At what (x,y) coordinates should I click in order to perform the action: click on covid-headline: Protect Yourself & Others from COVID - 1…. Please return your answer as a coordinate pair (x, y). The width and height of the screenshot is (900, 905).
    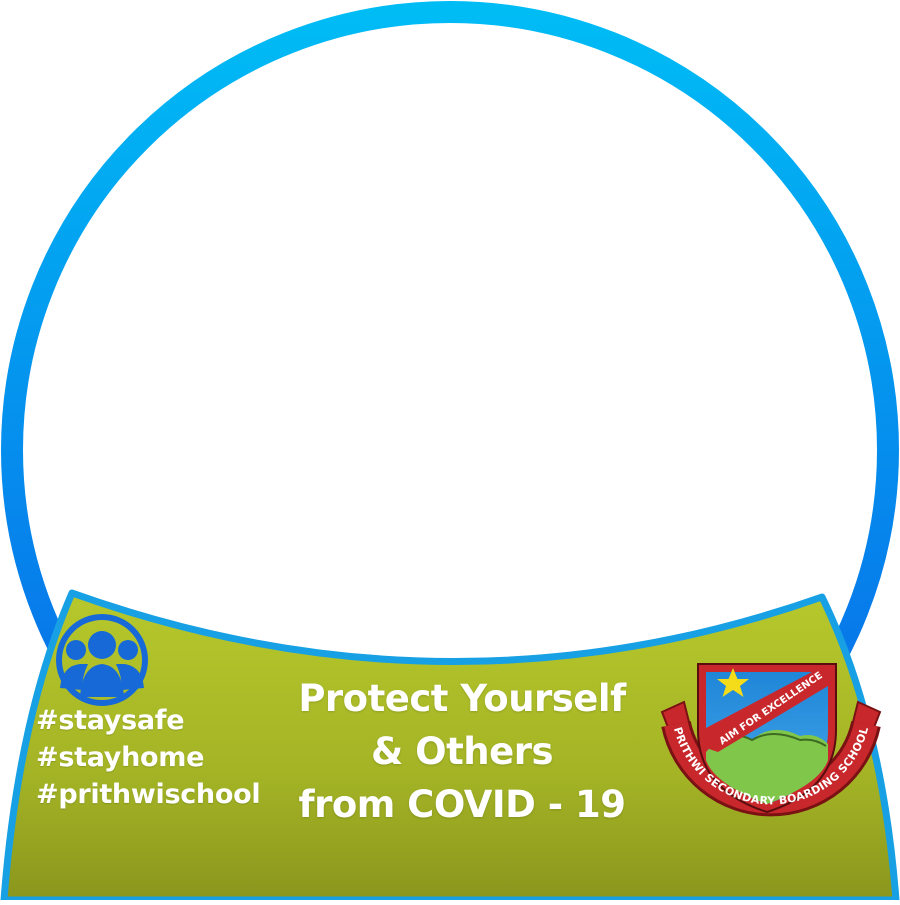
    Looking at the image, I should click on (462, 751).